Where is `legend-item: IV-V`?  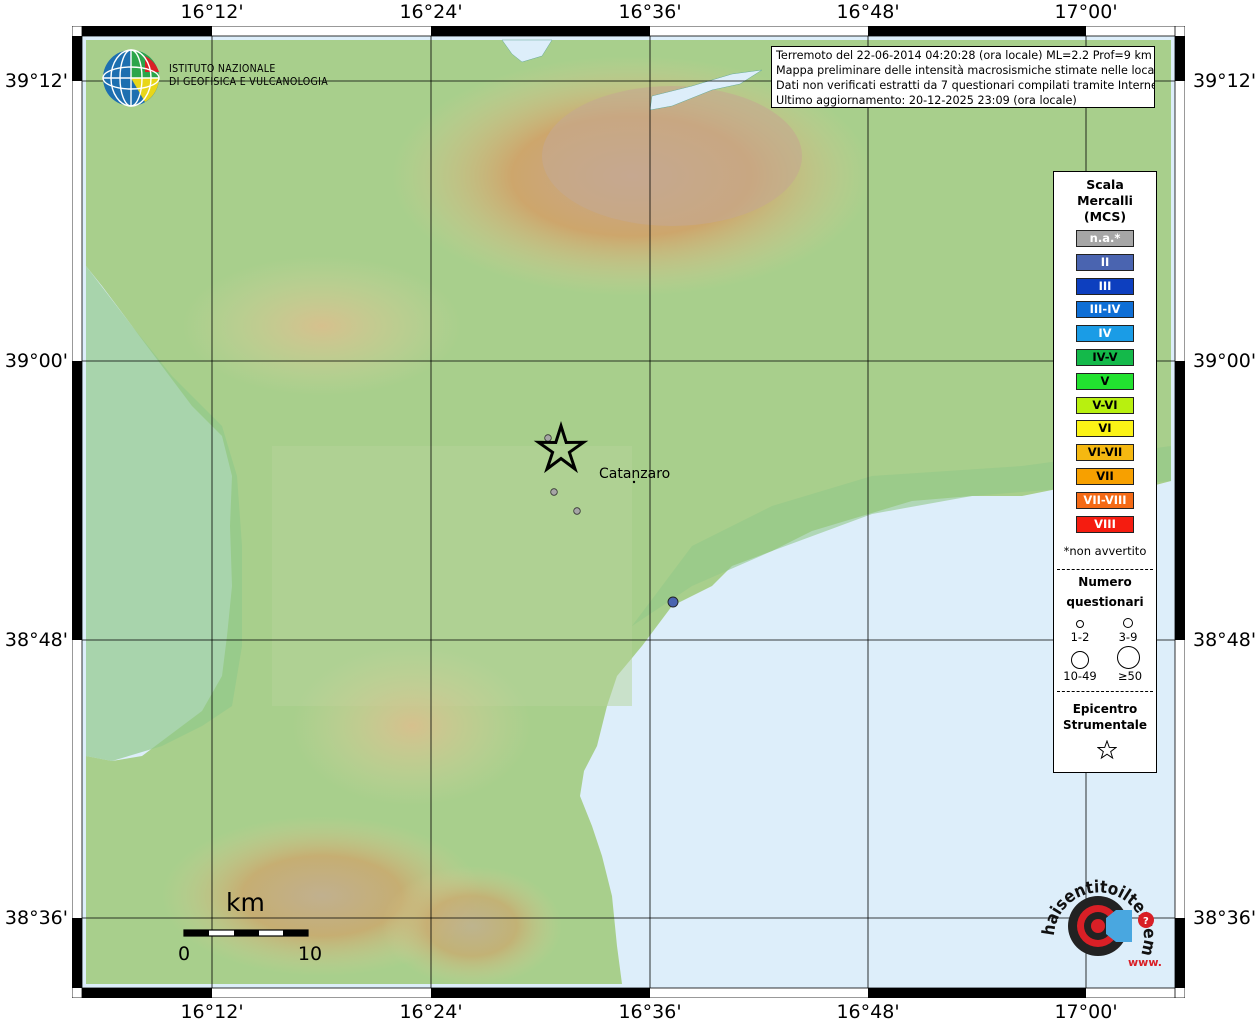 legend-item: IV-V is located at coordinates (1105, 357).